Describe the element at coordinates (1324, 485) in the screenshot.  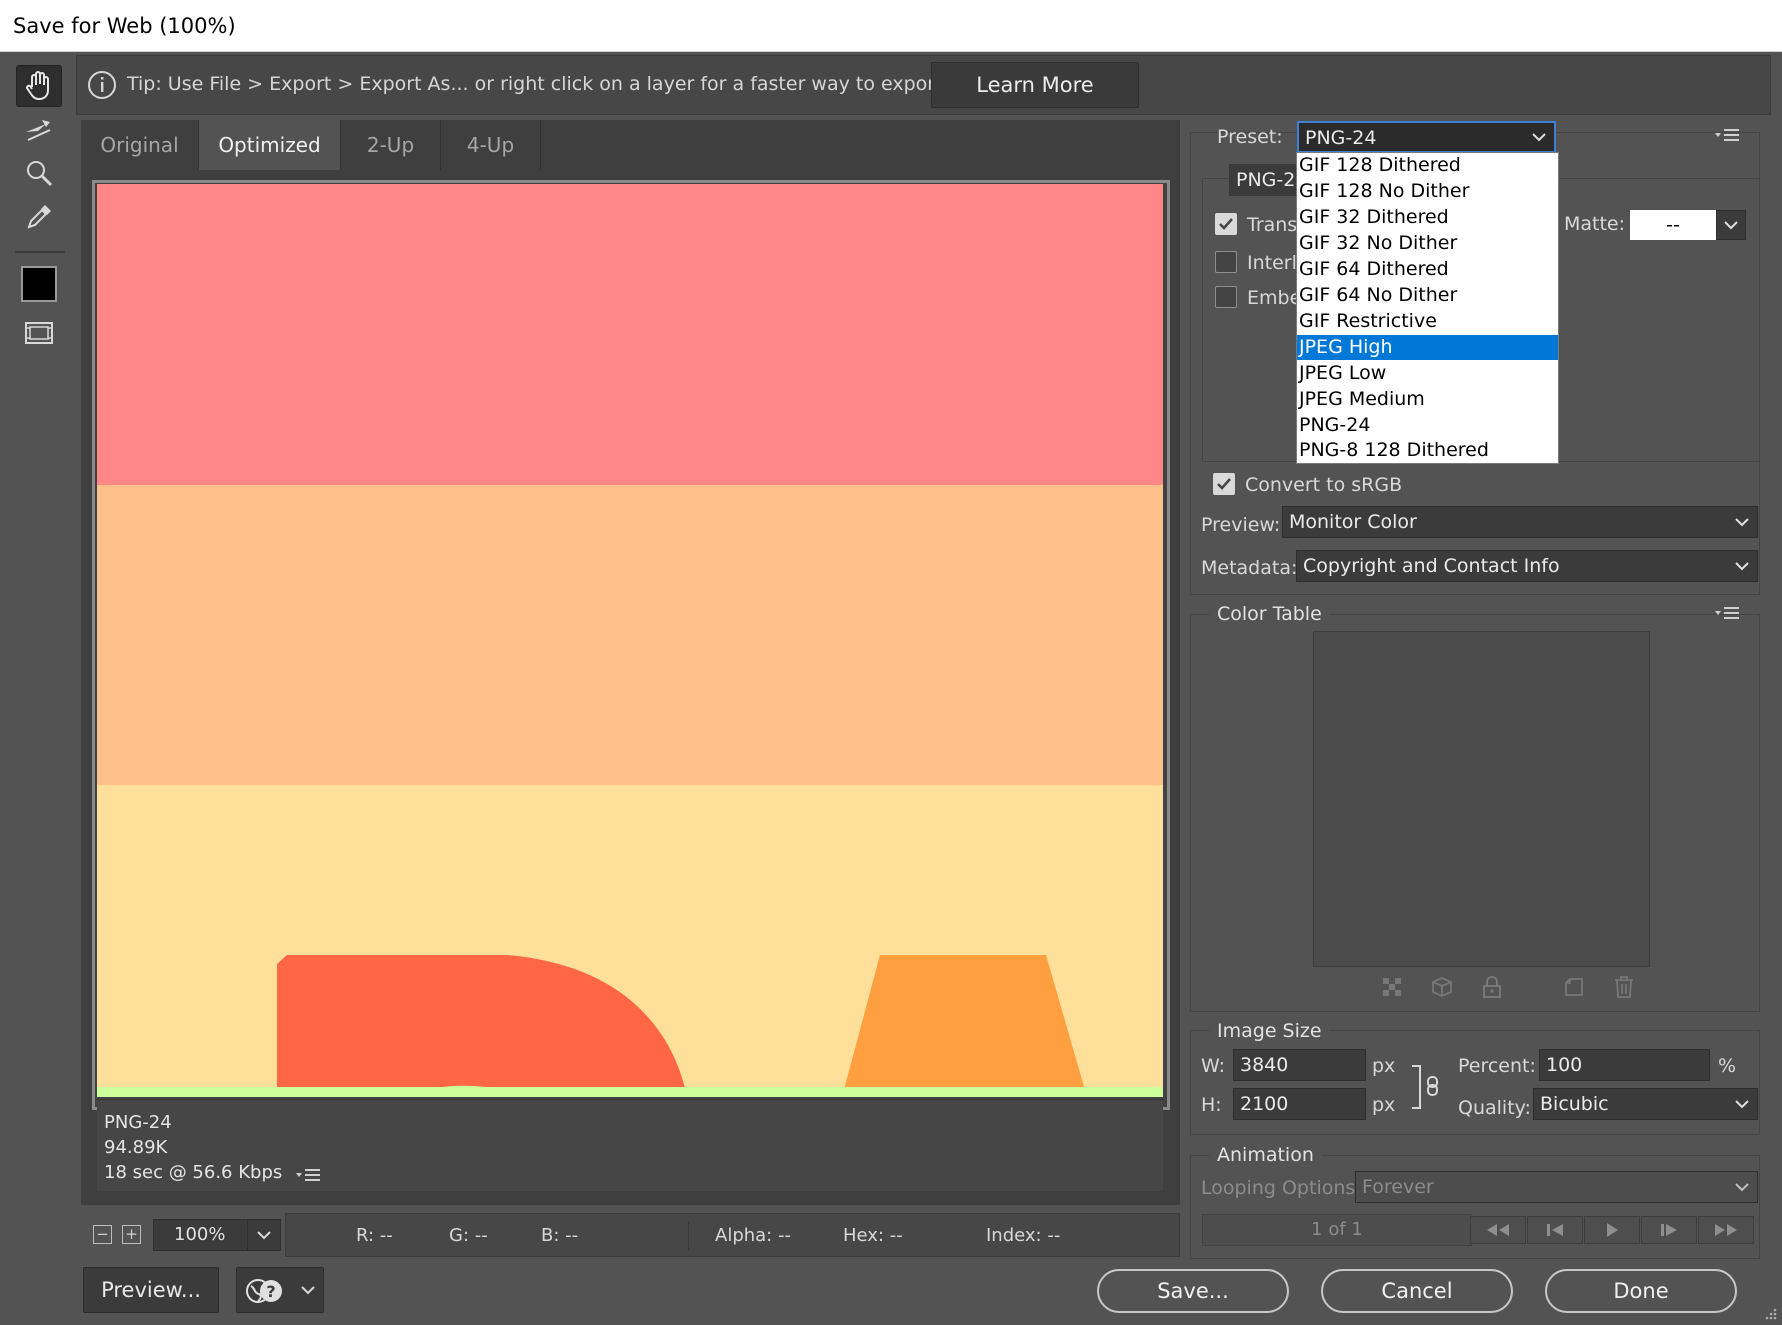
I see `convert-srgb-label: Convert to sRGB` at that location.